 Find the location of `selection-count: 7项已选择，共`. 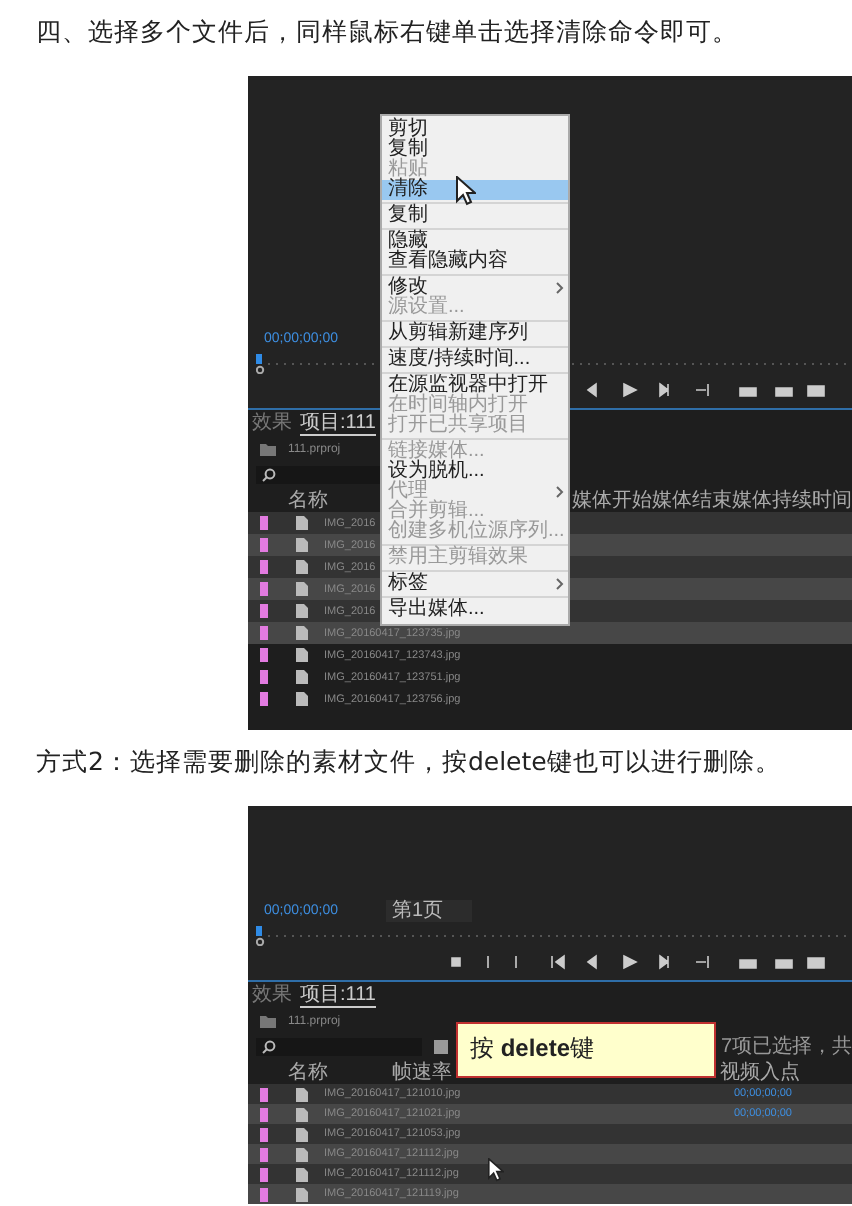

selection-count: 7项已选择，共 is located at coordinates (786, 1047).